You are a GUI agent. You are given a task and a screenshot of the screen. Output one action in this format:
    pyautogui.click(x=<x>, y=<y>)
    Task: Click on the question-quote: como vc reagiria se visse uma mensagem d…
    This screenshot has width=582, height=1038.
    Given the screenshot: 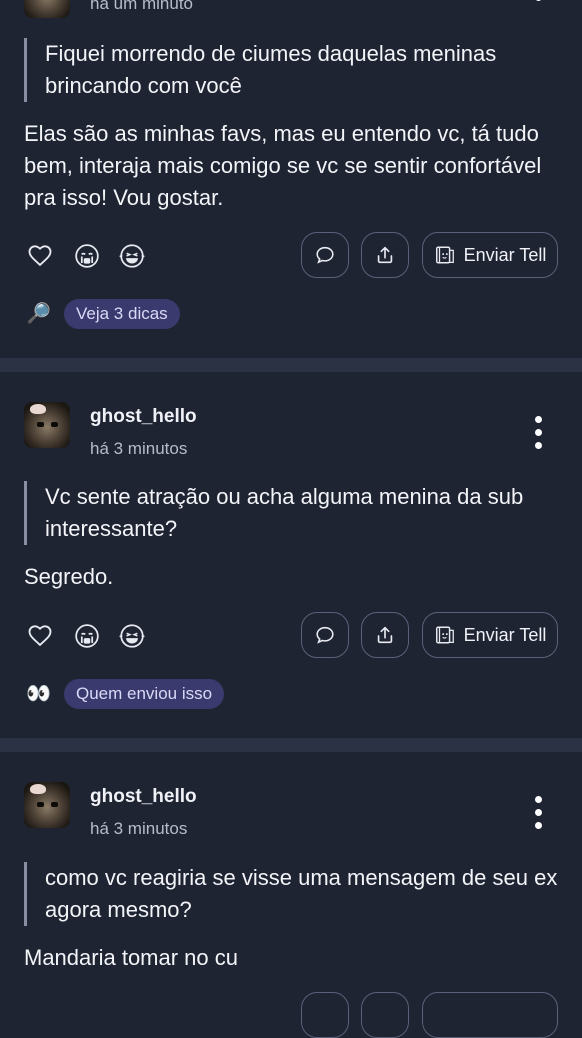 What is the action you would take?
    pyautogui.click(x=294, y=894)
    